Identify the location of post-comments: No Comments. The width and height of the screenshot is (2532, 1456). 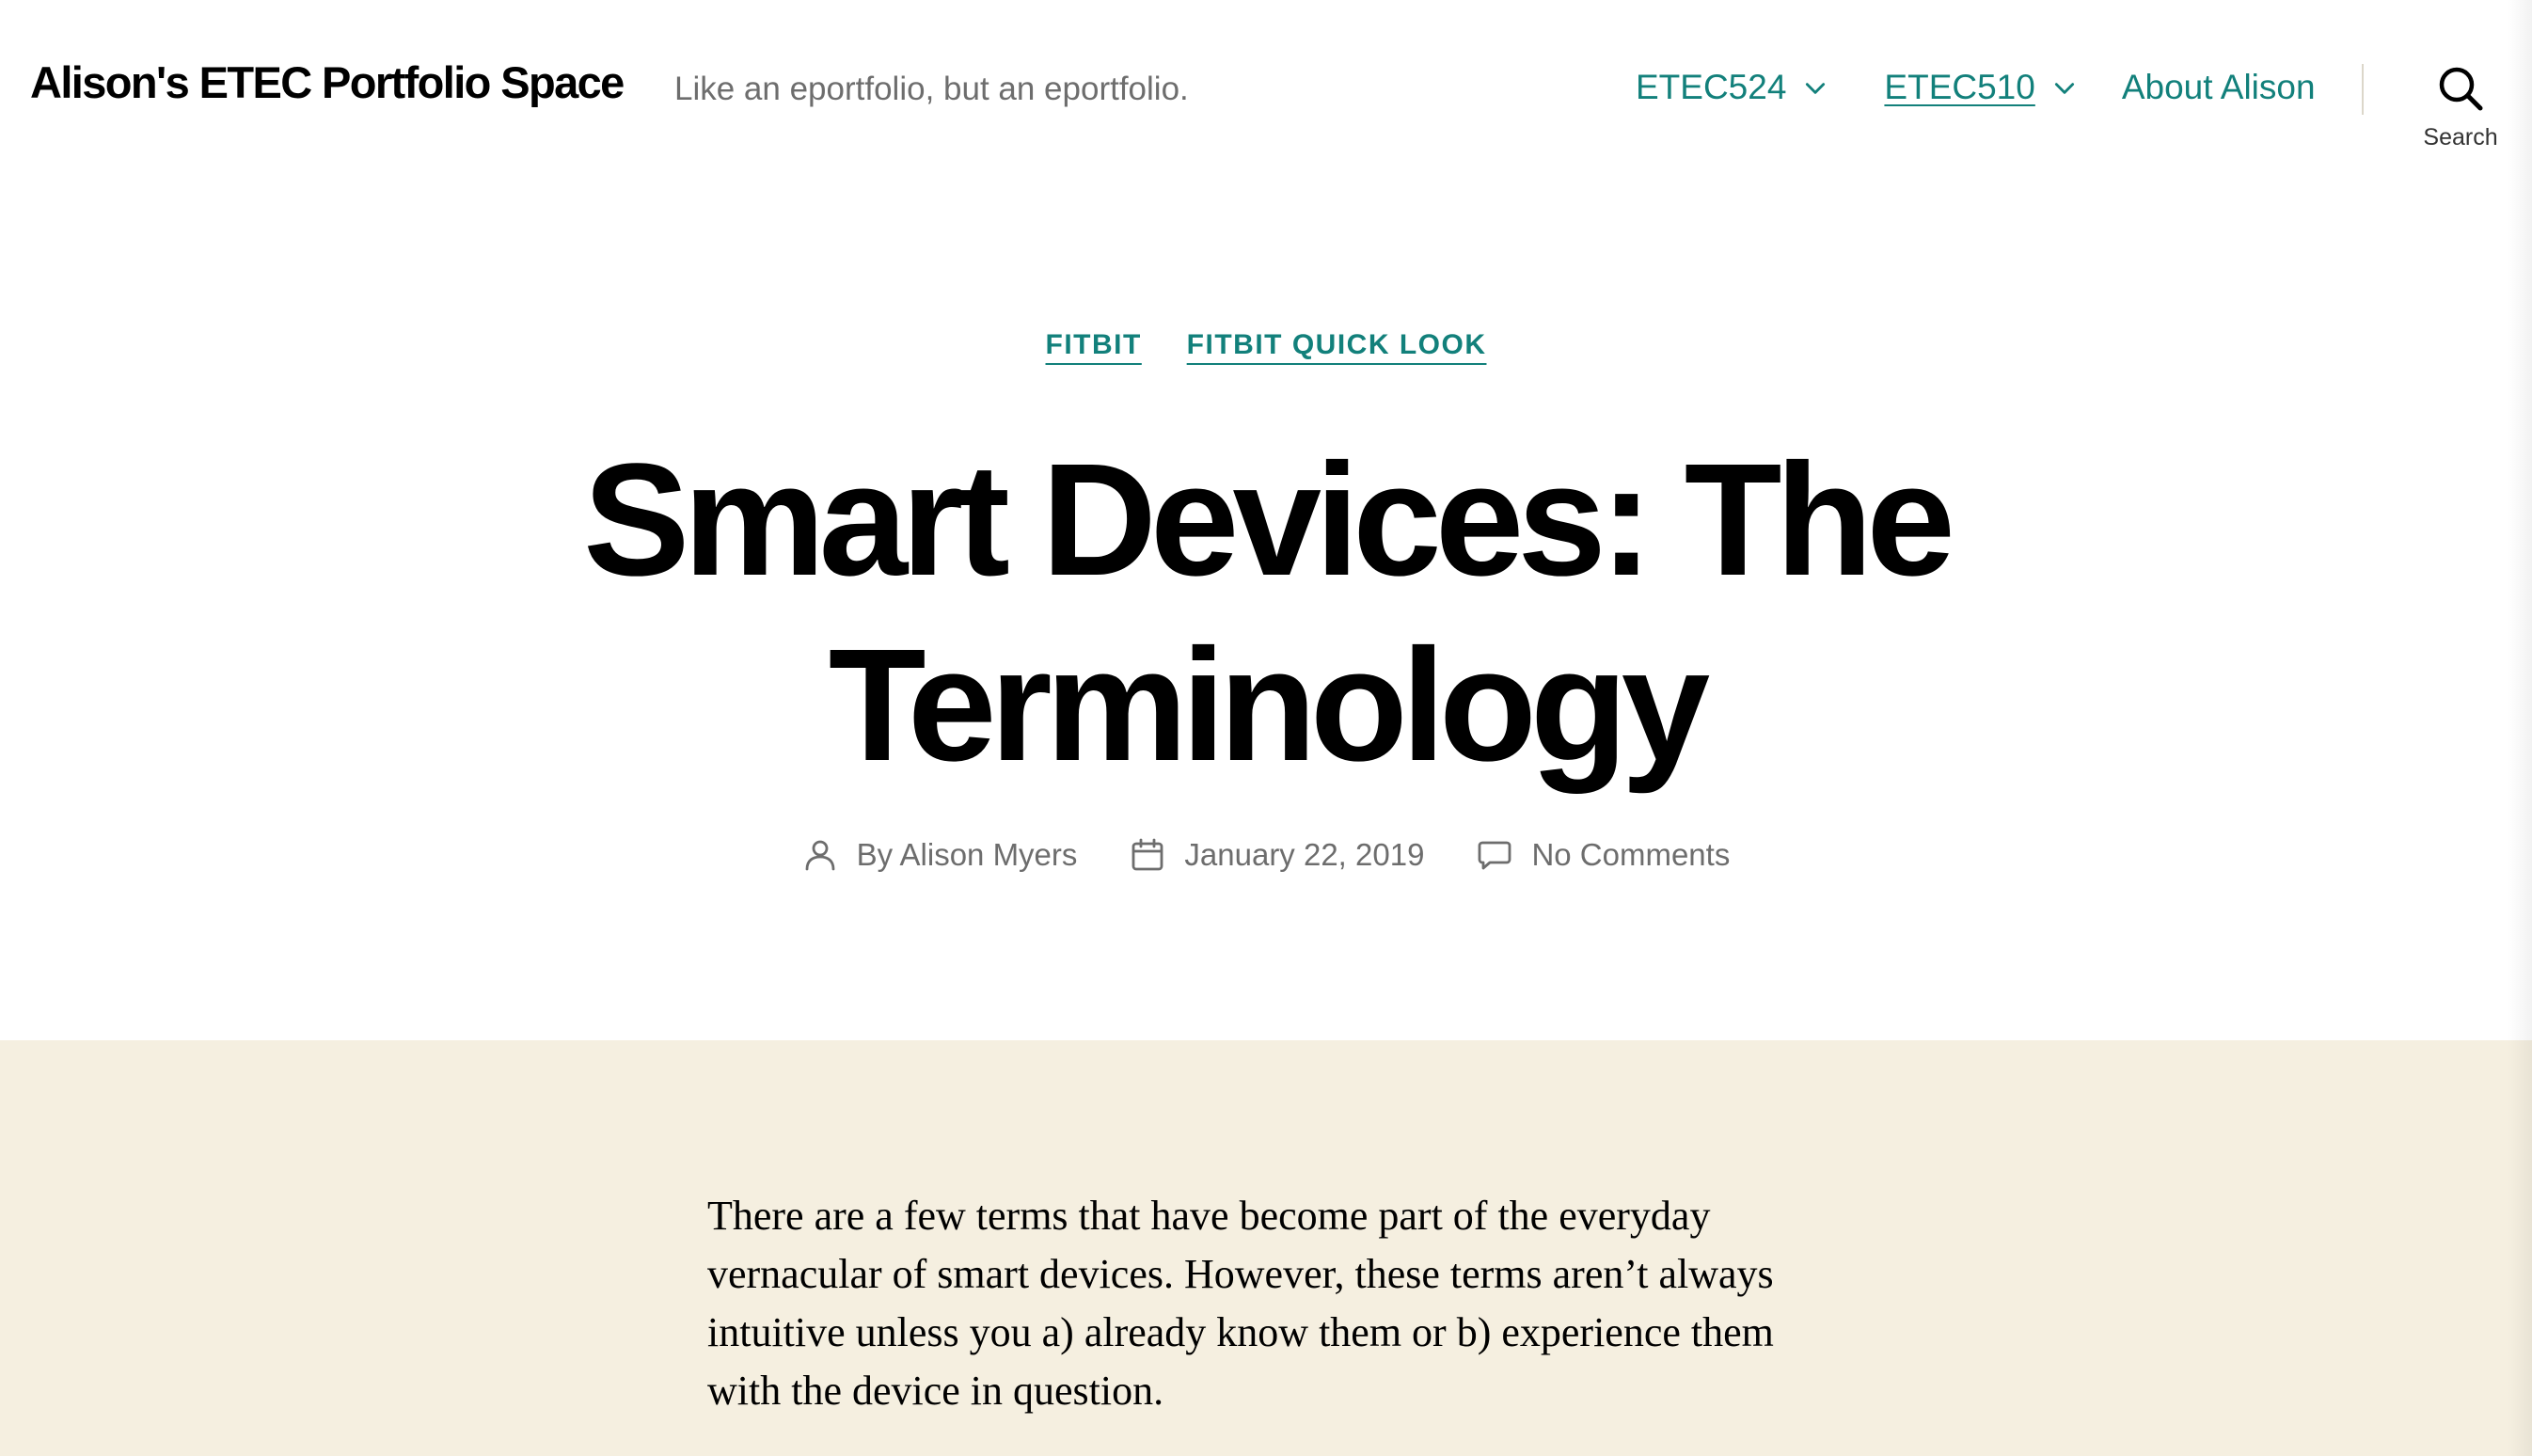
(1603, 855).